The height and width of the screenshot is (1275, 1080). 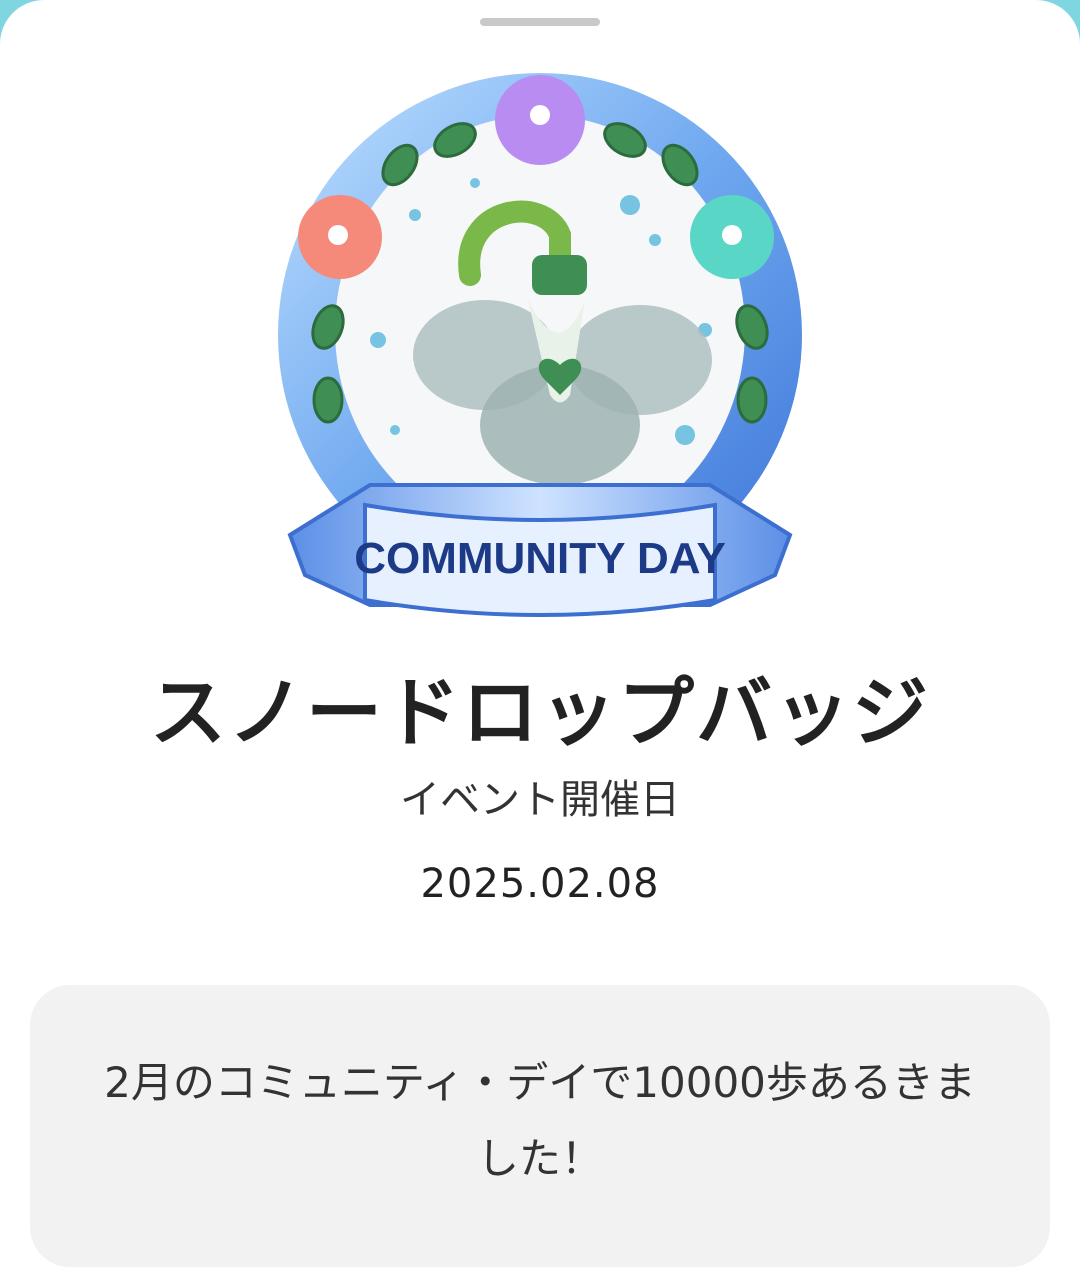 I want to click on event-date: 2025.02.08, so click(x=540, y=884).